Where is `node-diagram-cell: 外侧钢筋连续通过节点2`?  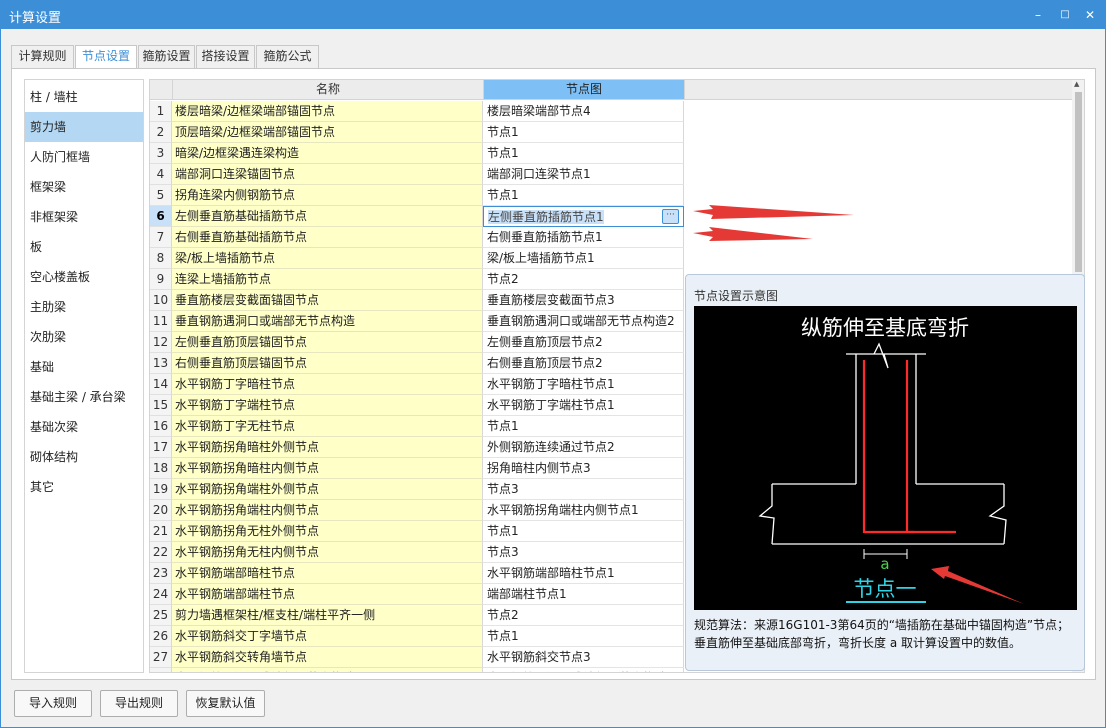
node-diagram-cell: 外侧钢筋连续通过节点2 is located at coordinates (583, 447).